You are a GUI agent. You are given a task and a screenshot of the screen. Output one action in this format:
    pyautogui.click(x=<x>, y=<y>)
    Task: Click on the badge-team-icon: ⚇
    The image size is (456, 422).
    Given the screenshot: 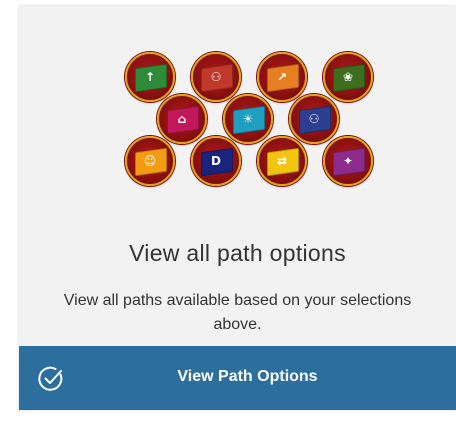 What is the action you would take?
    pyautogui.click(x=314, y=119)
    